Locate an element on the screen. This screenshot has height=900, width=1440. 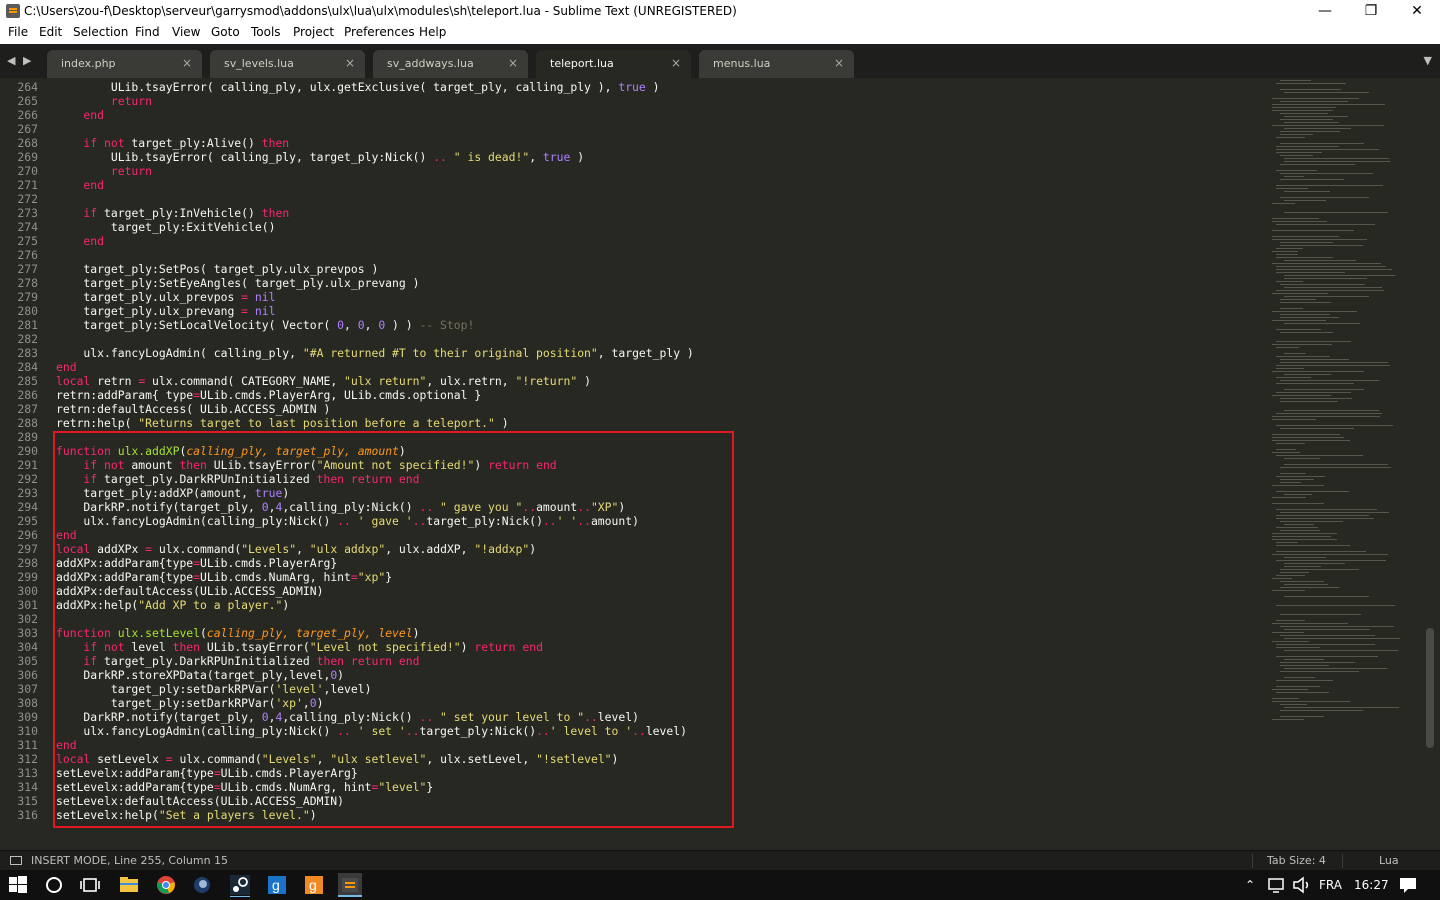
close-button: ✕ is located at coordinates (1417, 12).